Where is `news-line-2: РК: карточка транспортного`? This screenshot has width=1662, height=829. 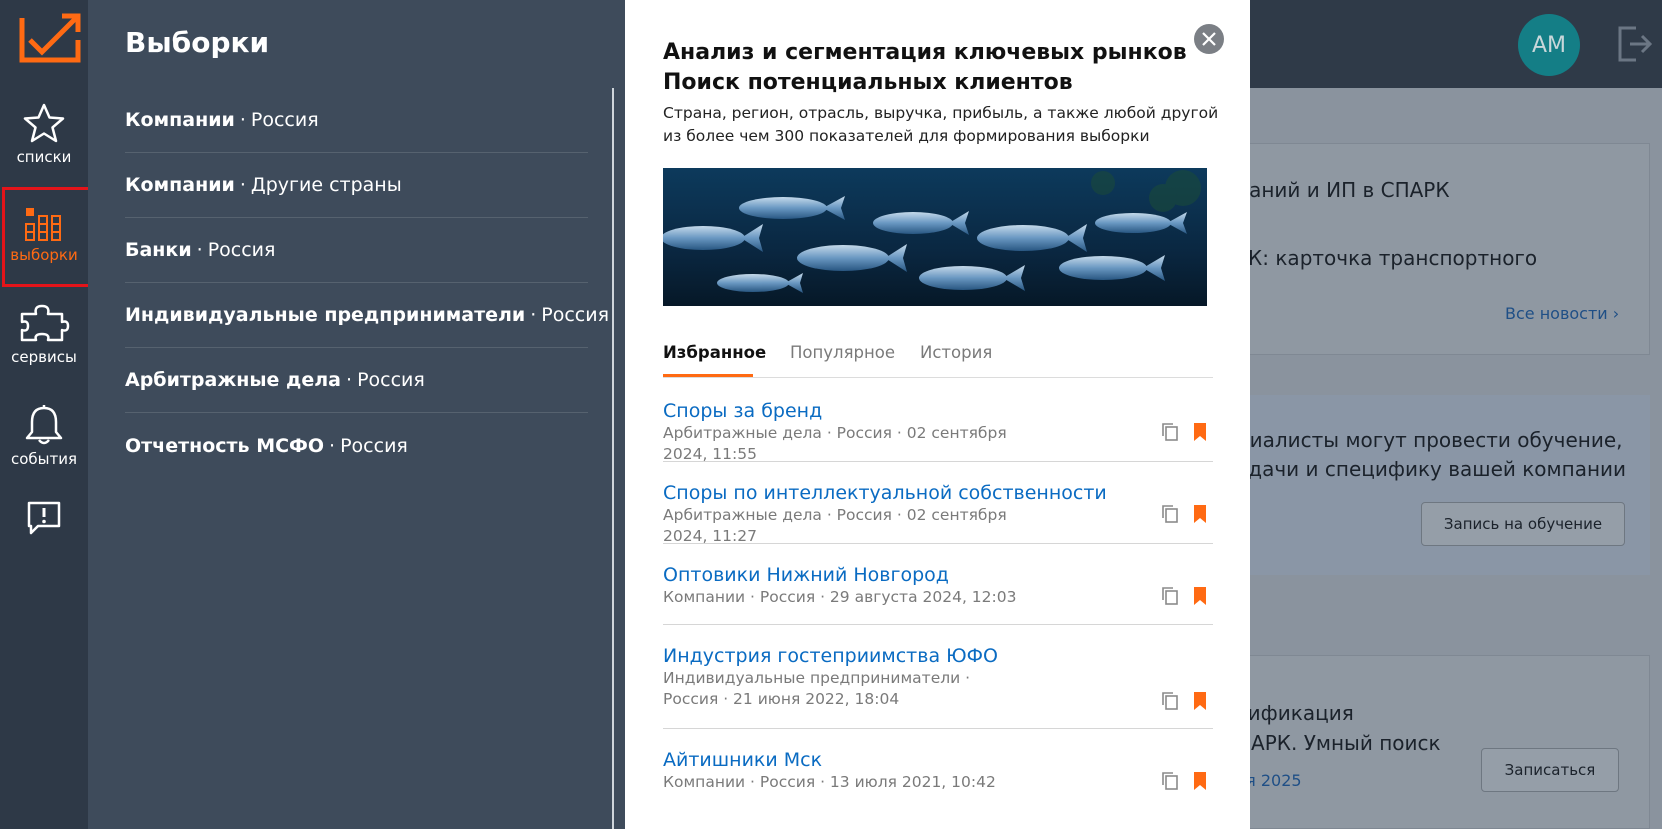
news-line-2: РК: карточка транспортного is located at coordinates (1387, 258).